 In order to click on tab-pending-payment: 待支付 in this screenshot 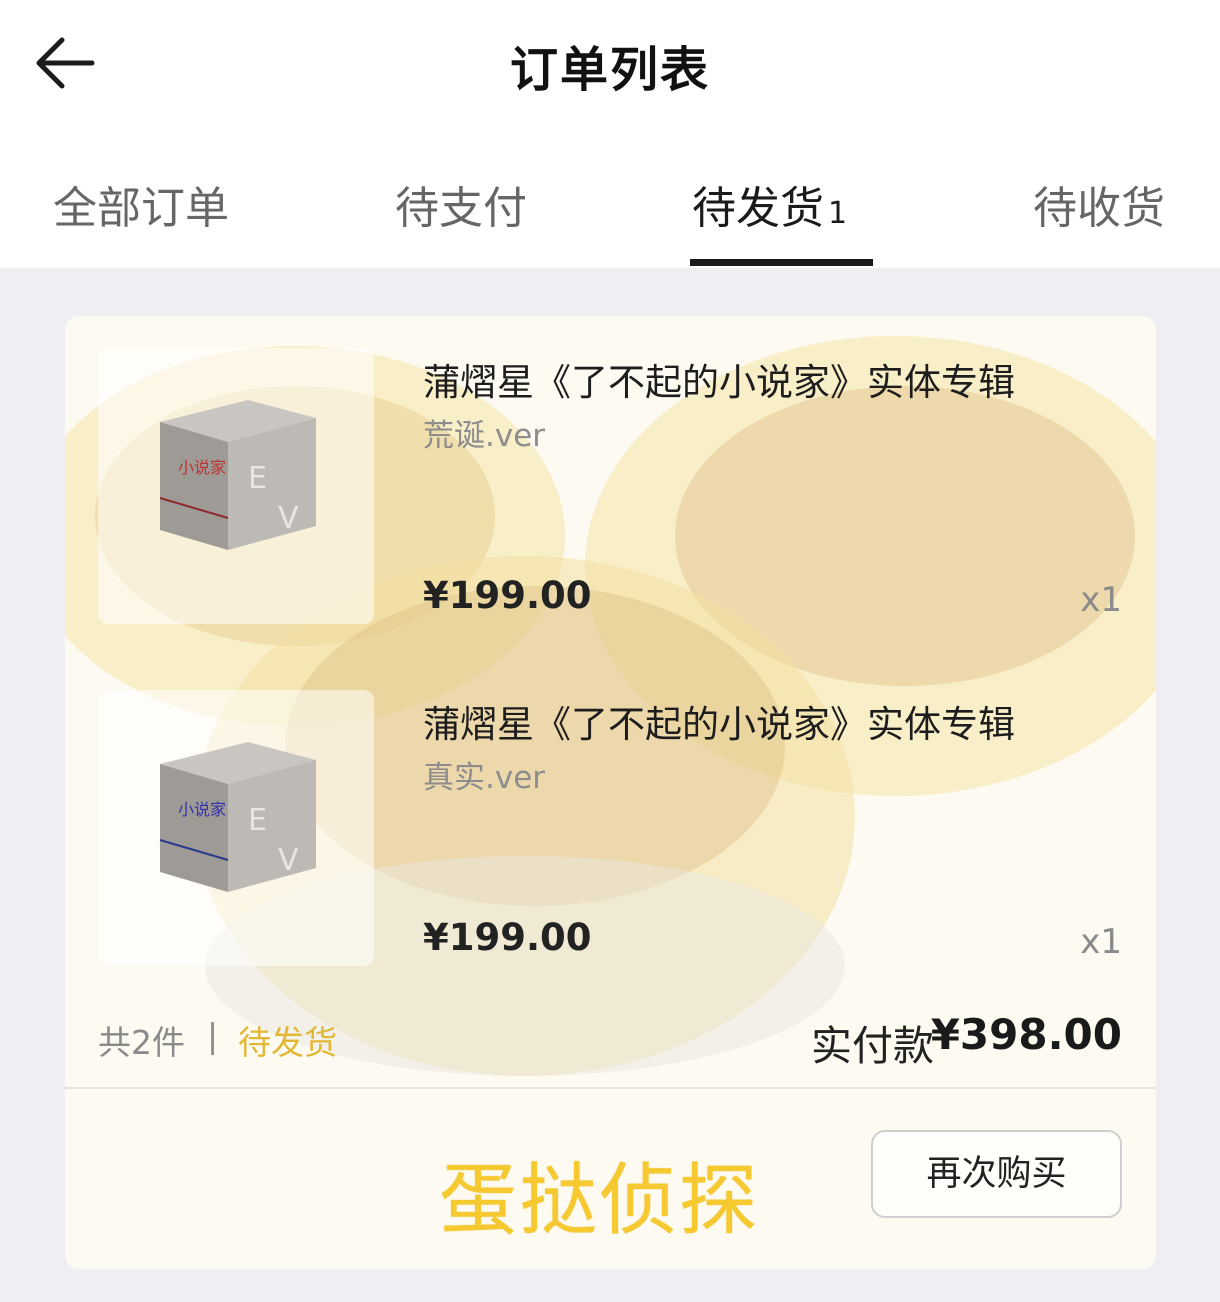, I will do `click(461, 204)`.